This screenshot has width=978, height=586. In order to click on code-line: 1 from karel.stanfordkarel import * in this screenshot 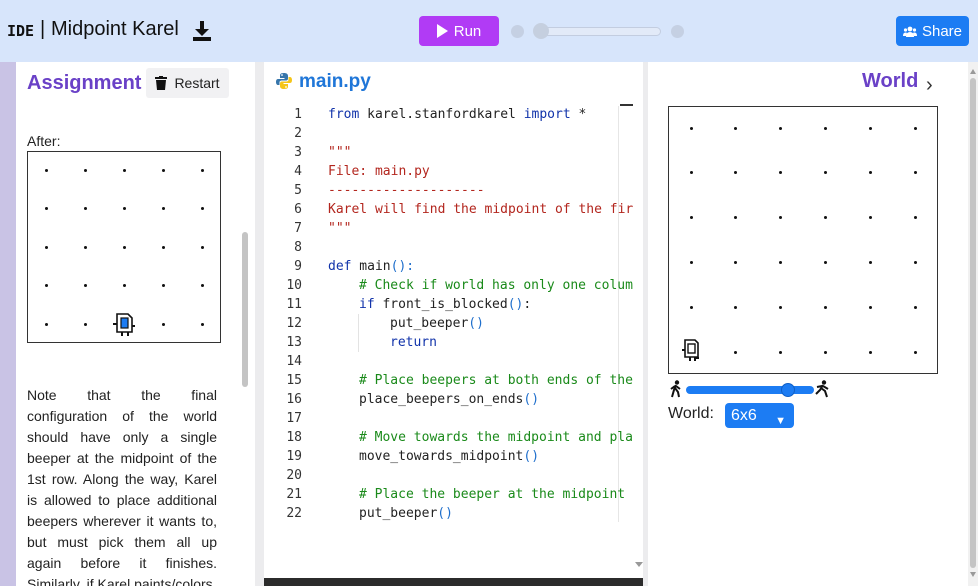, I will do `click(449, 114)`.